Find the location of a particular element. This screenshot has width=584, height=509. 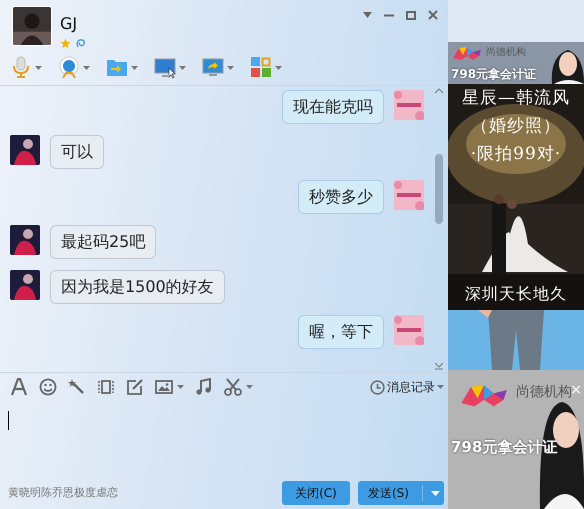

message-bubble: 现在能克吗 is located at coordinates (333, 107).